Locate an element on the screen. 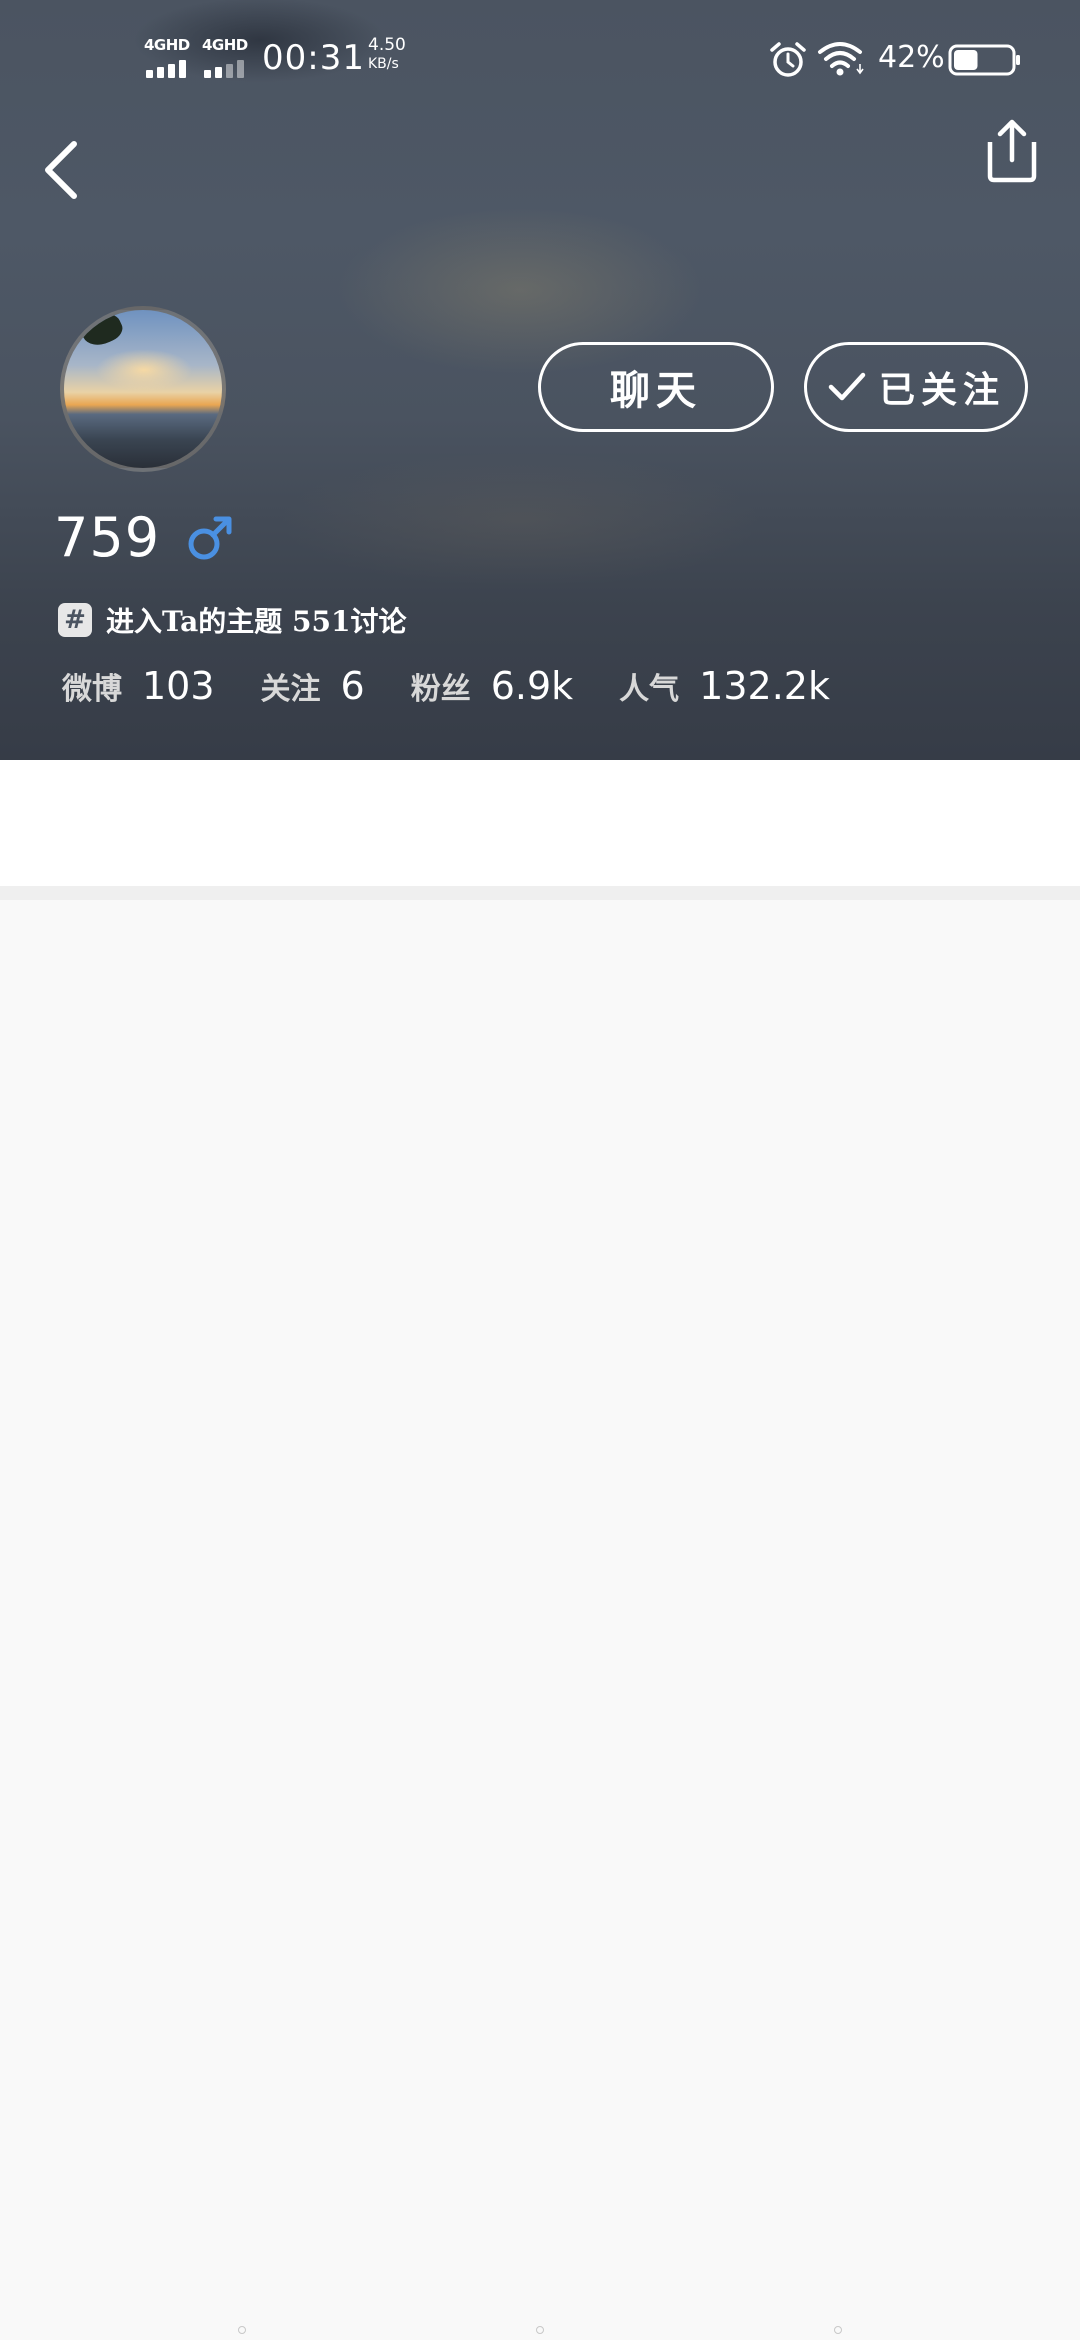  tab-bar-area is located at coordinates (540, 823).